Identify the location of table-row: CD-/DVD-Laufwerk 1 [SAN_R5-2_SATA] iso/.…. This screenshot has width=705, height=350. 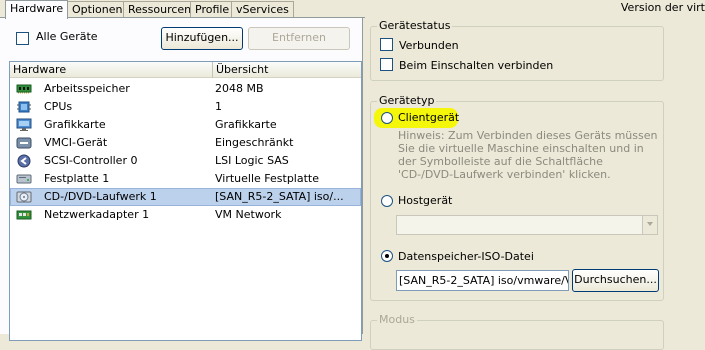
(185, 197).